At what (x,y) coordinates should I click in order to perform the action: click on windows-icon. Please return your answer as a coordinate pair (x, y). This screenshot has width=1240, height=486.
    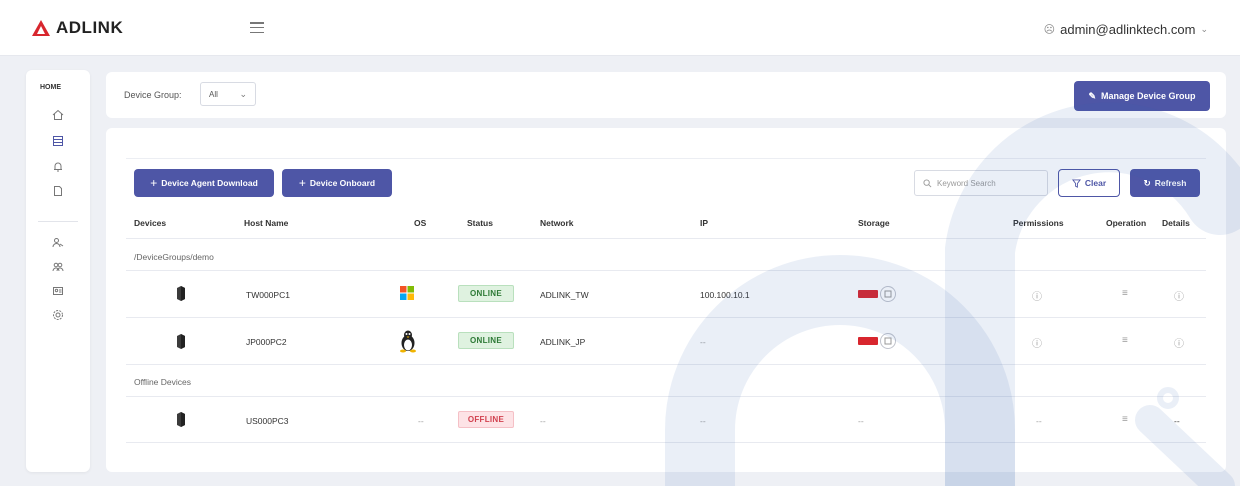
    Looking at the image, I should click on (407, 293).